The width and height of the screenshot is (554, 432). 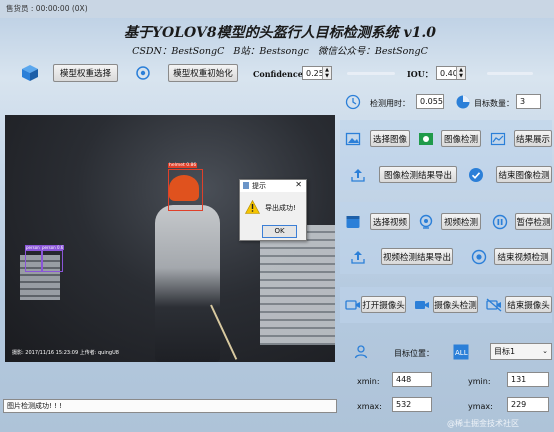 What do you see at coordinates (65, 353) in the screenshot?
I see `photo-watermark: 摄影: 2017/11/16 15:23:09 上传者: quingU8` at bounding box center [65, 353].